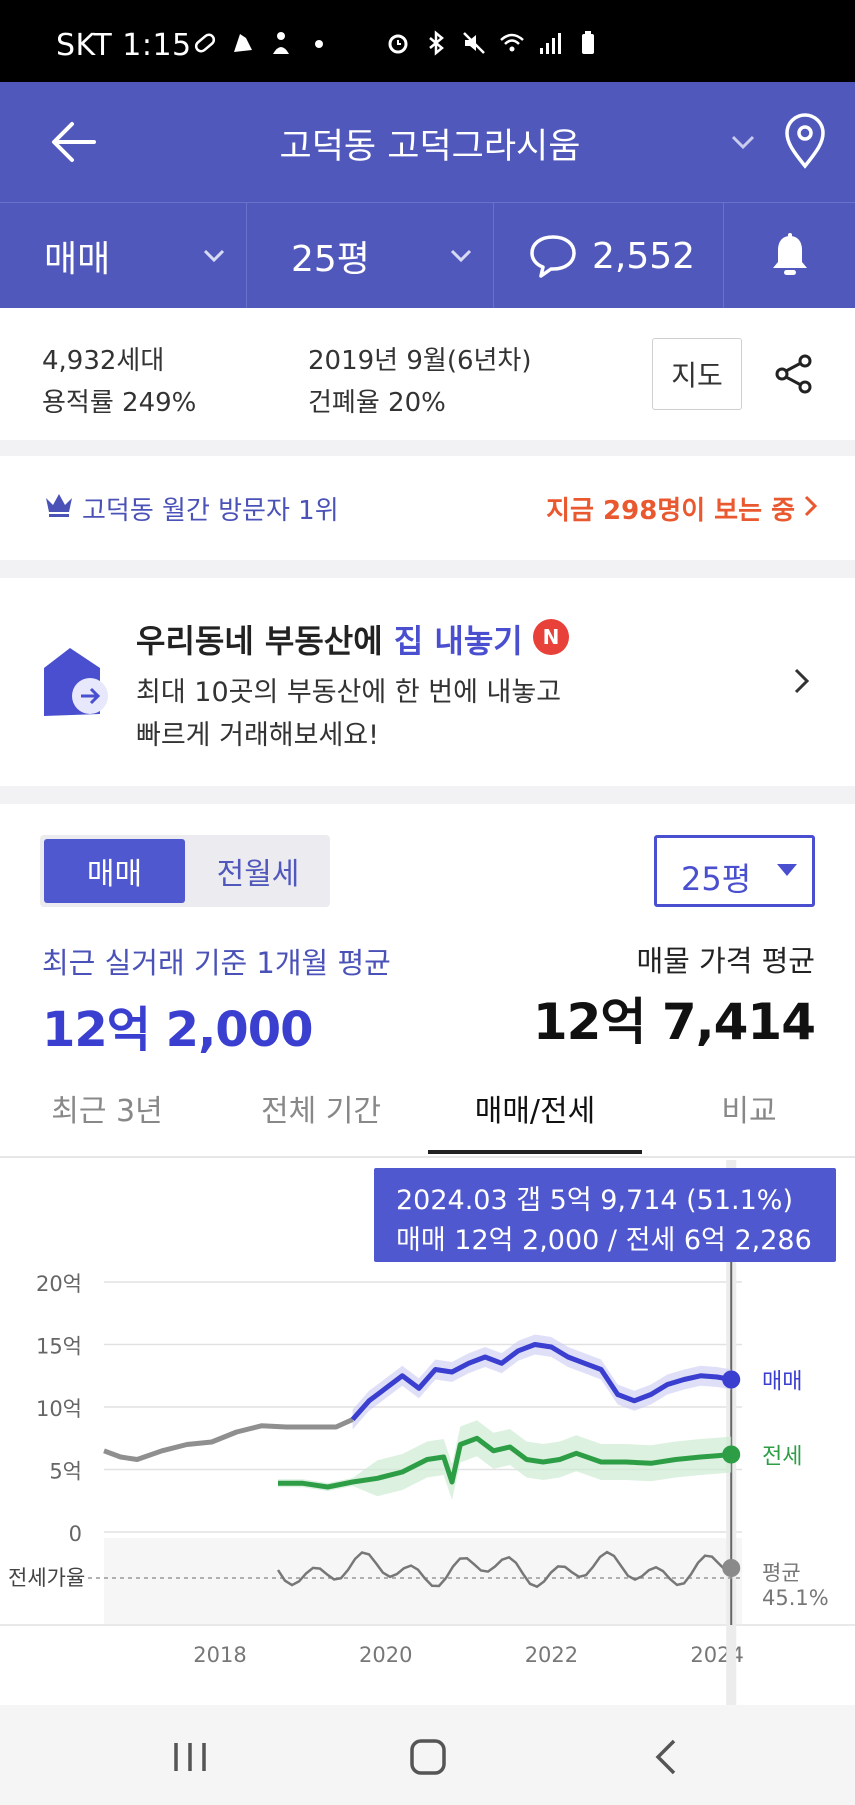  What do you see at coordinates (668, 1757) in the screenshot?
I see `back-icon` at bounding box center [668, 1757].